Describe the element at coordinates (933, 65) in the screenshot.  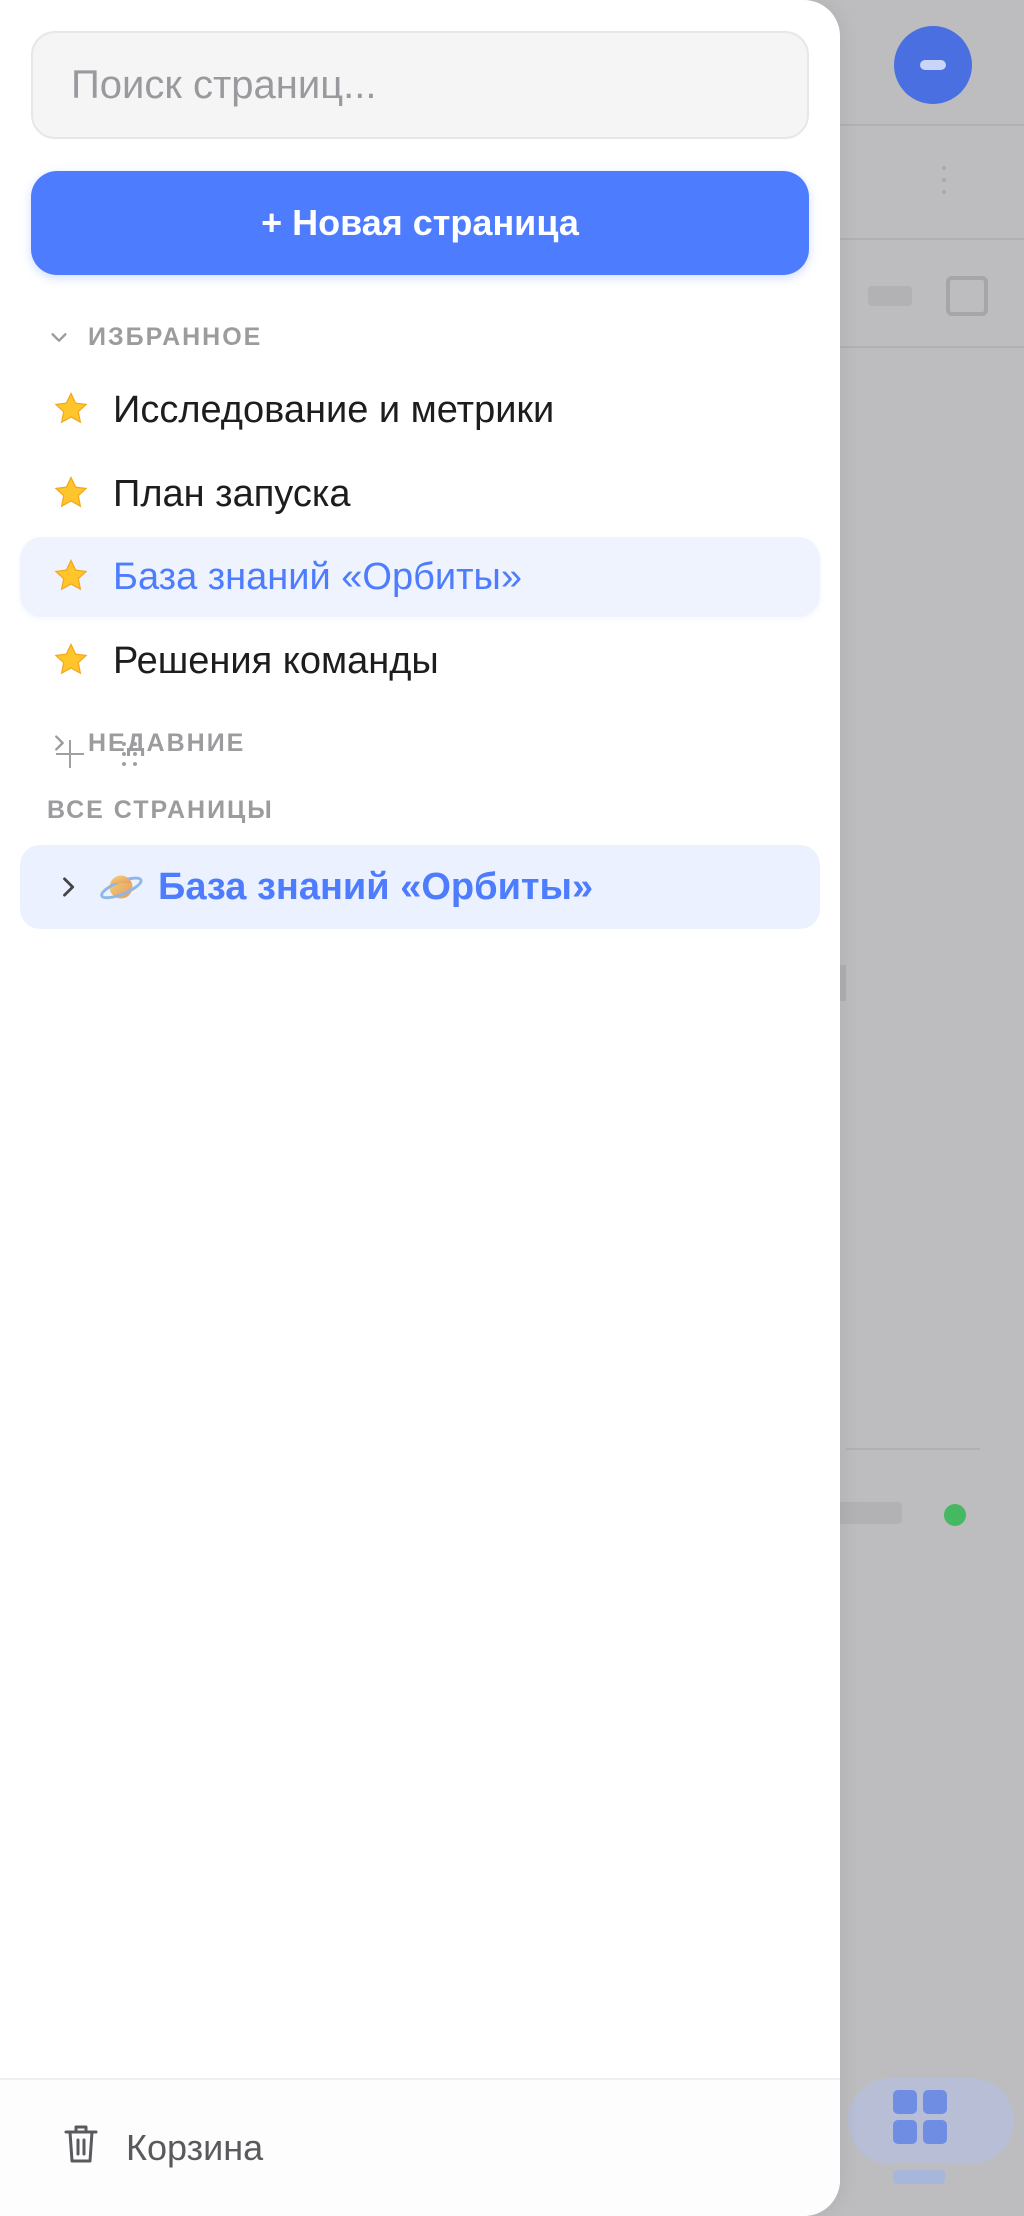
I see `avatar` at that location.